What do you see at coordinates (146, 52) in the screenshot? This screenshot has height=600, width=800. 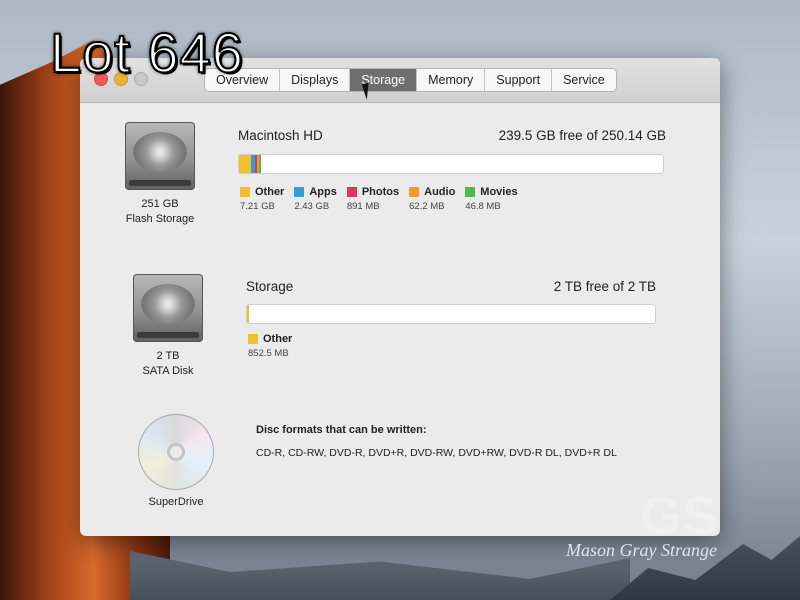 I see `lot-number-overlay: Lot 646` at bounding box center [146, 52].